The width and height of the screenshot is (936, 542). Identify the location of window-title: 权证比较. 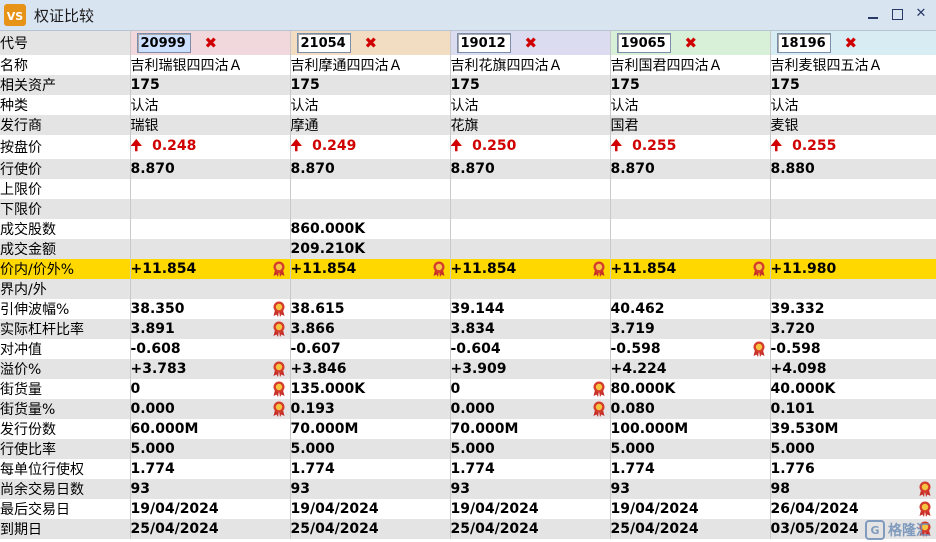
(64, 15).